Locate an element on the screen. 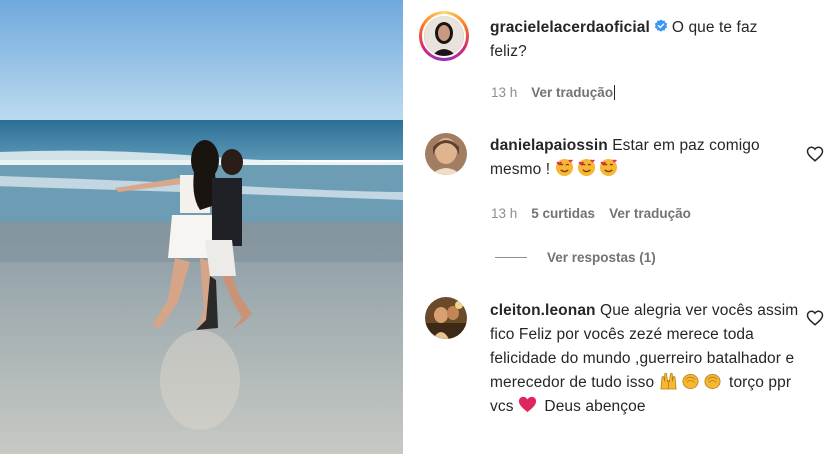  post-translate-link: Ver tradução is located at coordinates (572, 92).